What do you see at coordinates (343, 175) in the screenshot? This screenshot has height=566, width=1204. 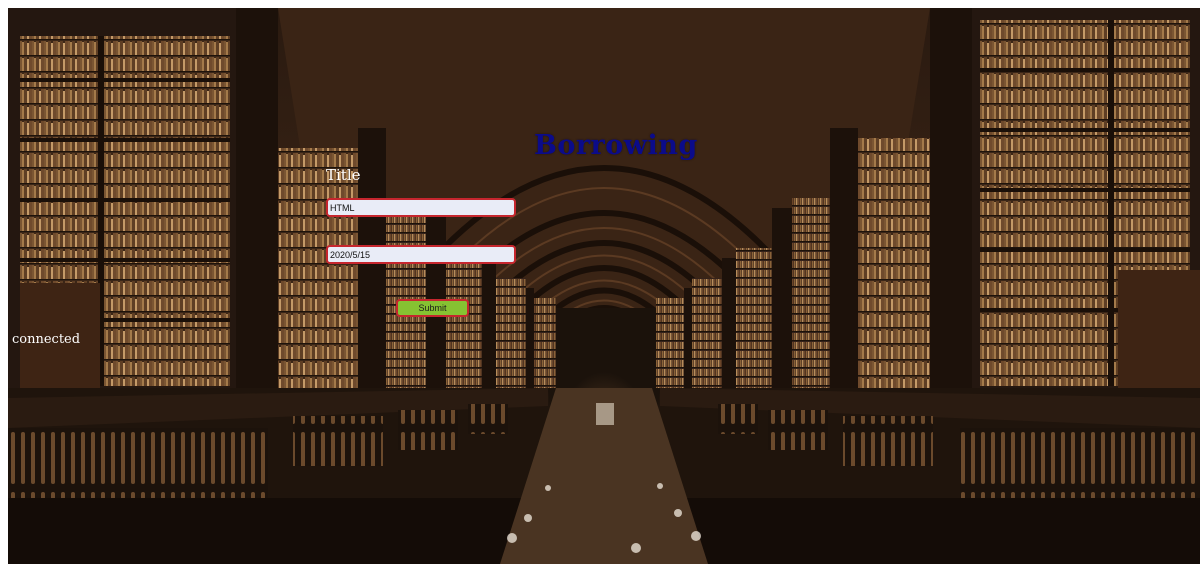 I see `title-label: Title` at bounding box center [343, 175].